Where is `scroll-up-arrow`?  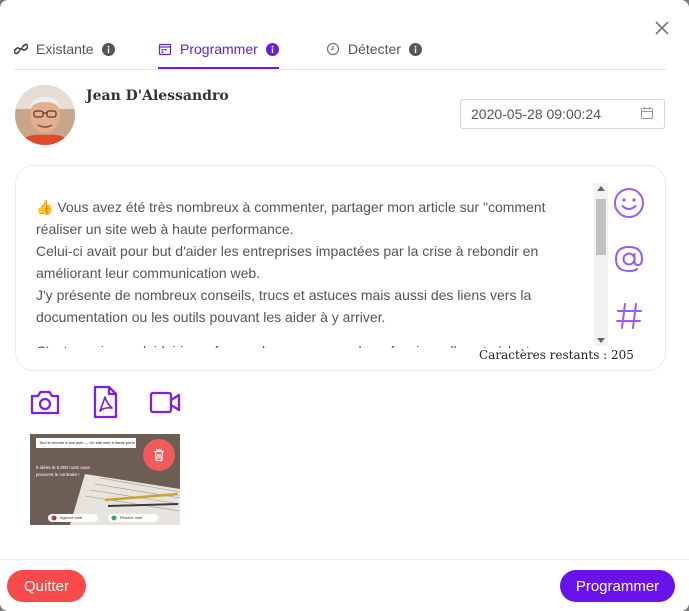 scroll-up-arrow is located at coordinates (601, 188).